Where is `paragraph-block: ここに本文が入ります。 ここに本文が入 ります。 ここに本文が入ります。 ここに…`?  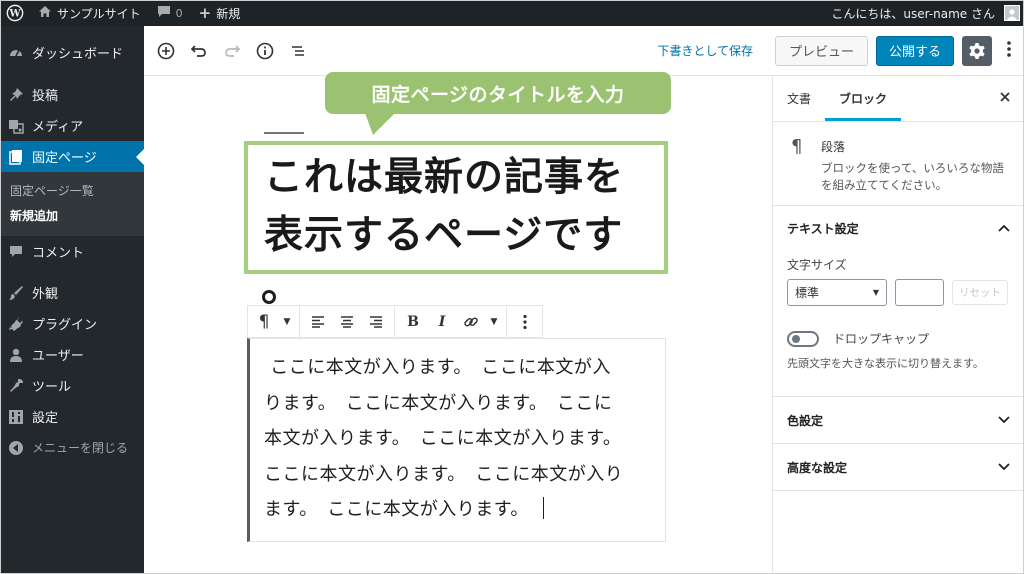
paragraph-block: ここに本文が入ります。 ここに本文が入 ります。 ここに本文が入ります。 ここに… is located at coordinates (456, 440).